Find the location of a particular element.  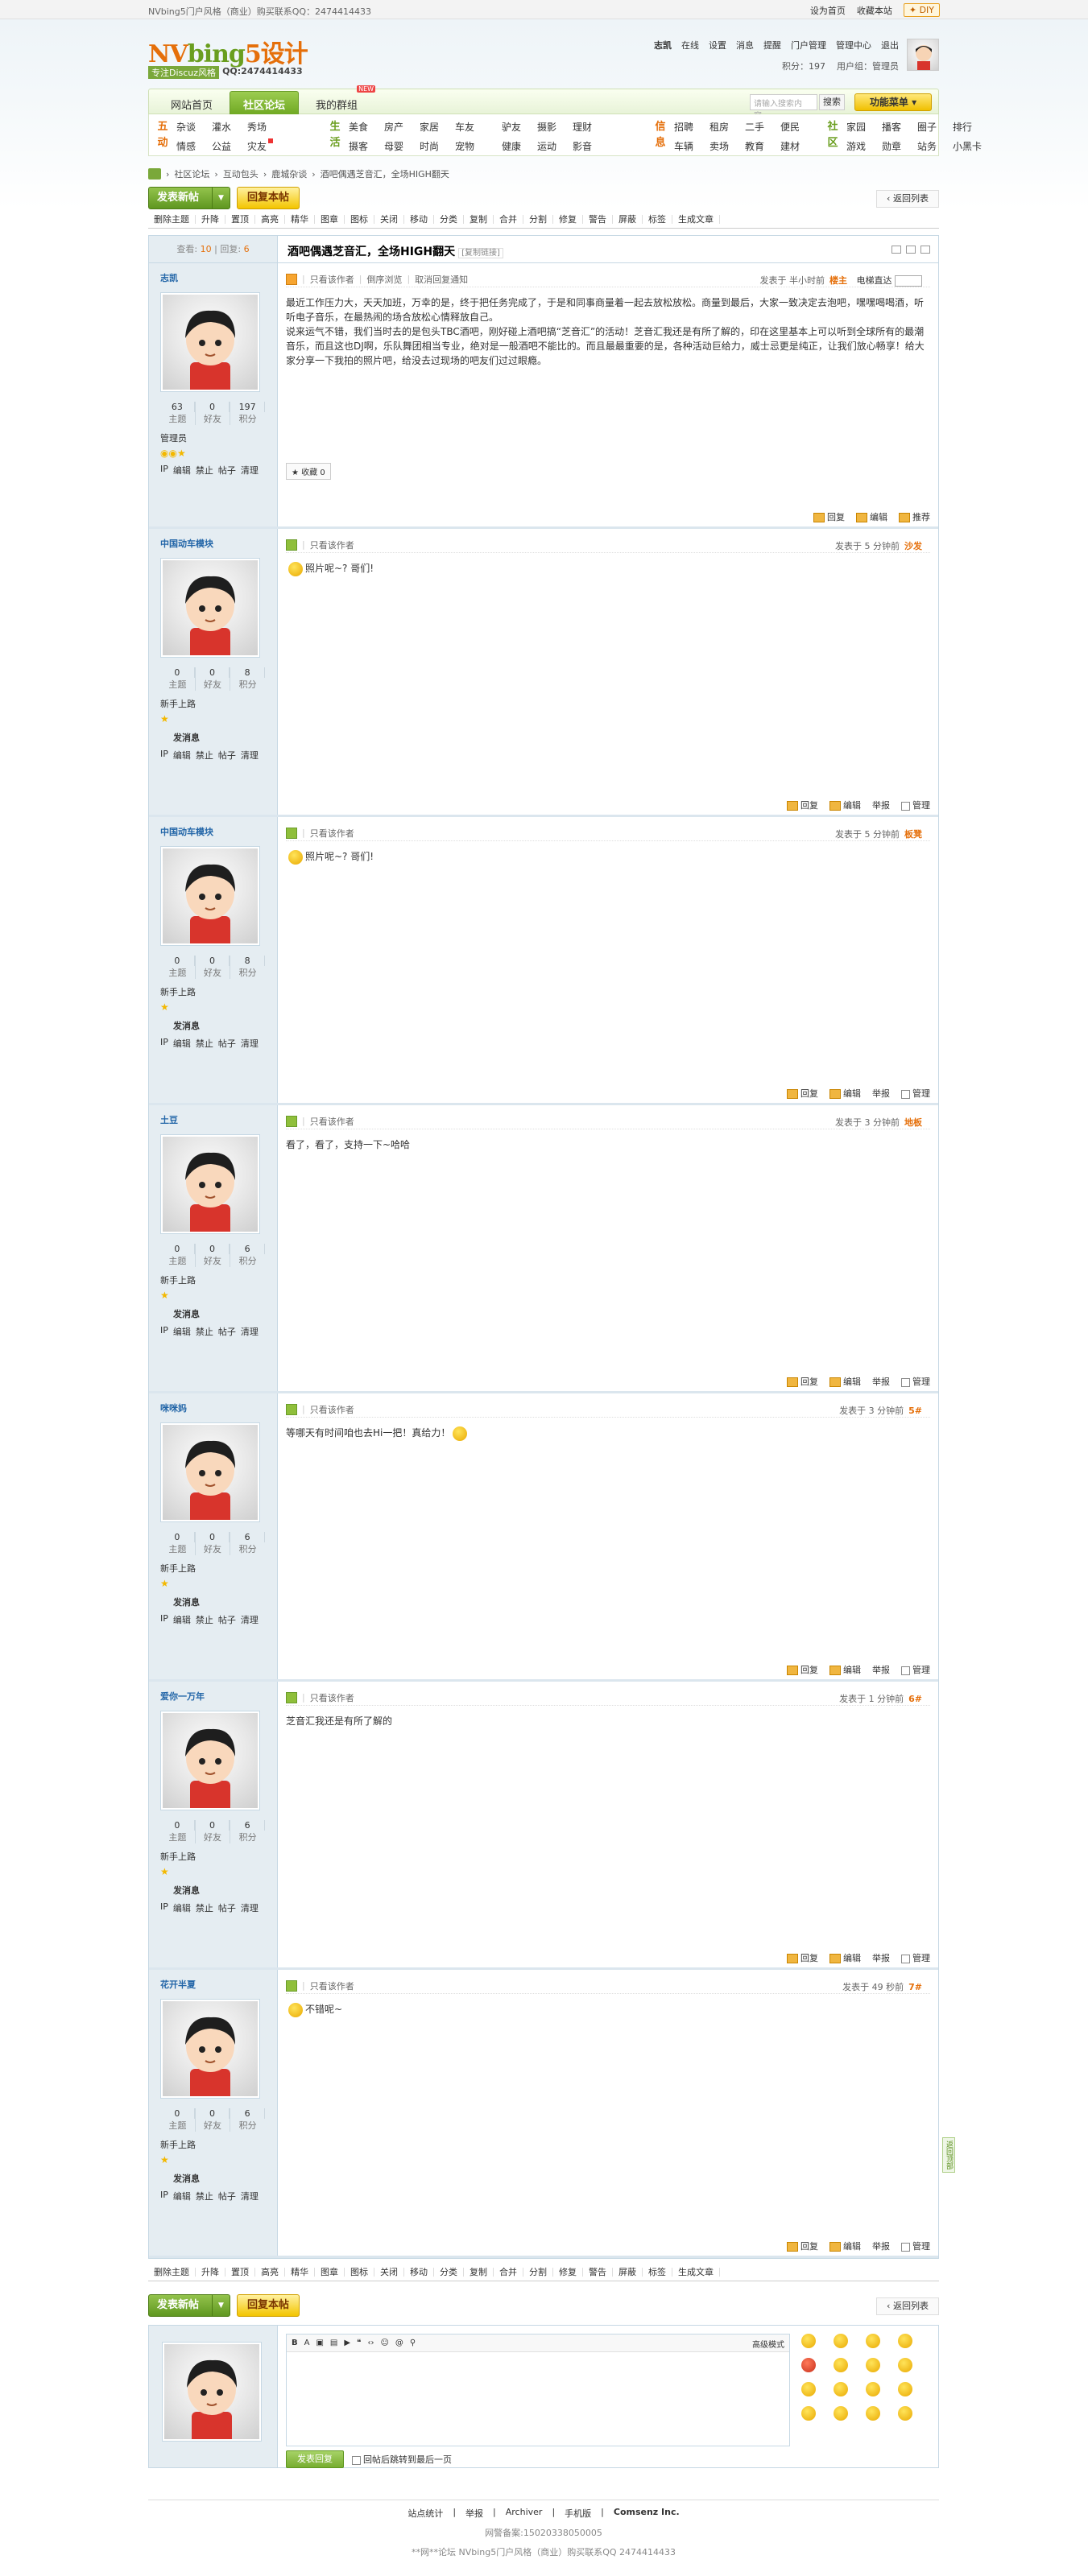

mod-action-link: 生成文章 is located at coordinates (696, 219).